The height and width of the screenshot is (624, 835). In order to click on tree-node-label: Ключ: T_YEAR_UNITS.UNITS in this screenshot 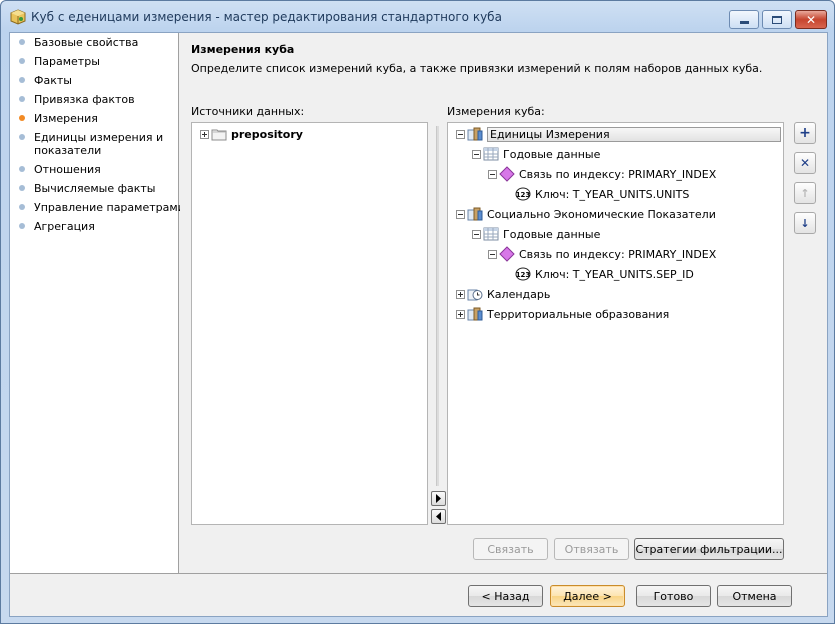, I will do `click(612, 194)`.